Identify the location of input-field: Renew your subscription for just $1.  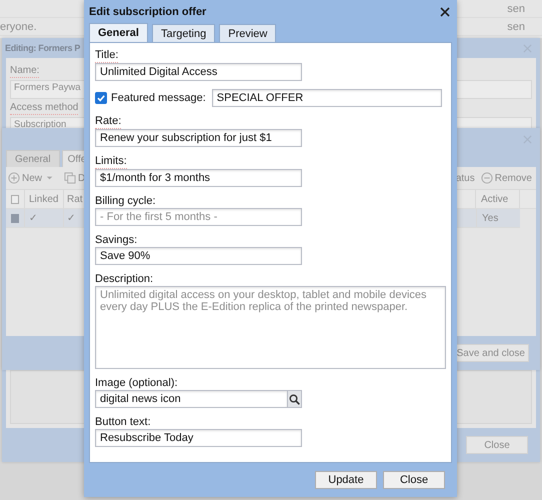
(198, 138).